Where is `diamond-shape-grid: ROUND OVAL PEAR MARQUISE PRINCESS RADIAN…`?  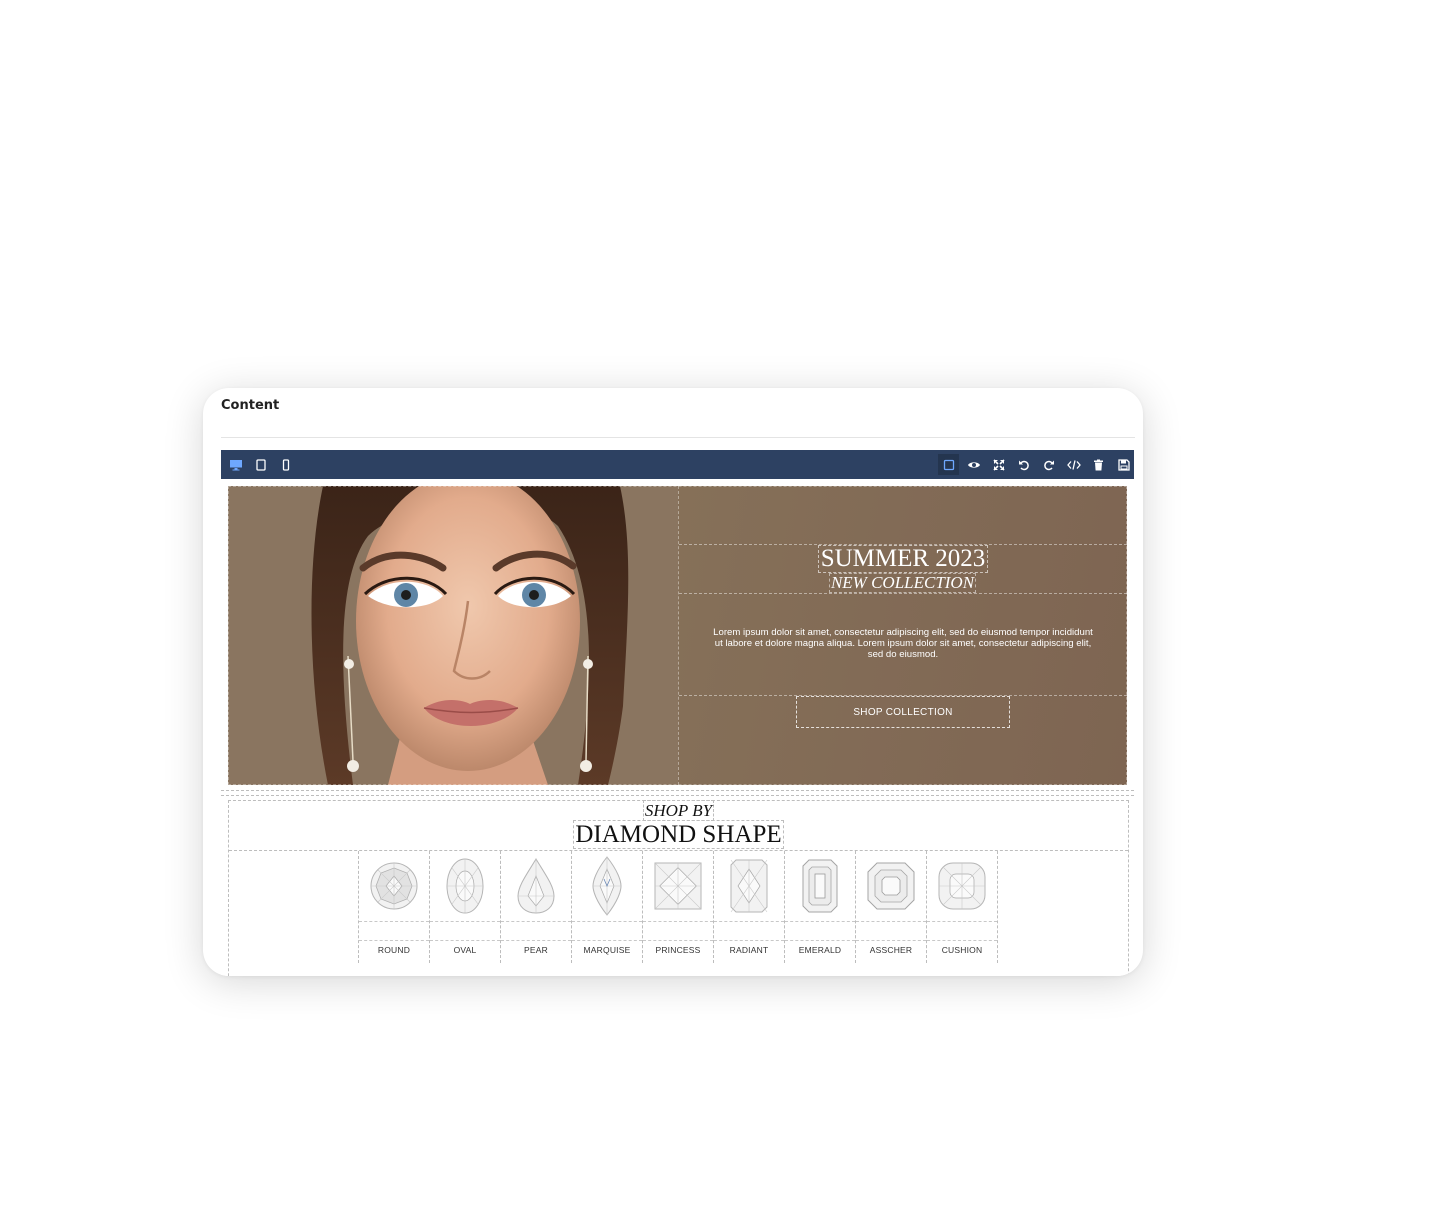
diamond-shape-grid: ROUND OVAL PEAR MARQUISE PRINCESS RADIAN… is located at coordinates (679, 913).